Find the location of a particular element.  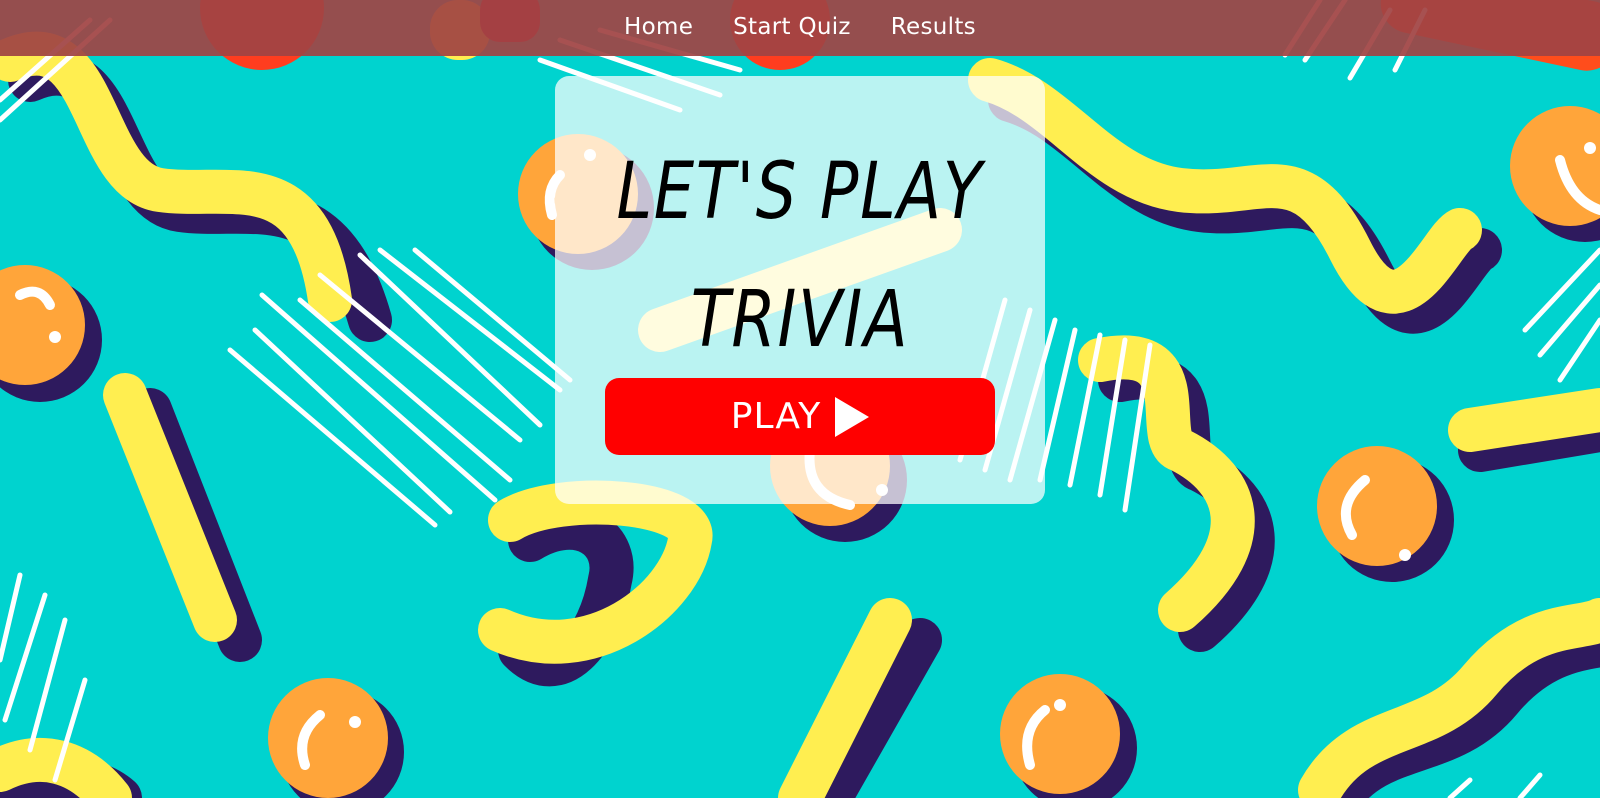

play-triangle-icon is located at coordinates (852, 416).